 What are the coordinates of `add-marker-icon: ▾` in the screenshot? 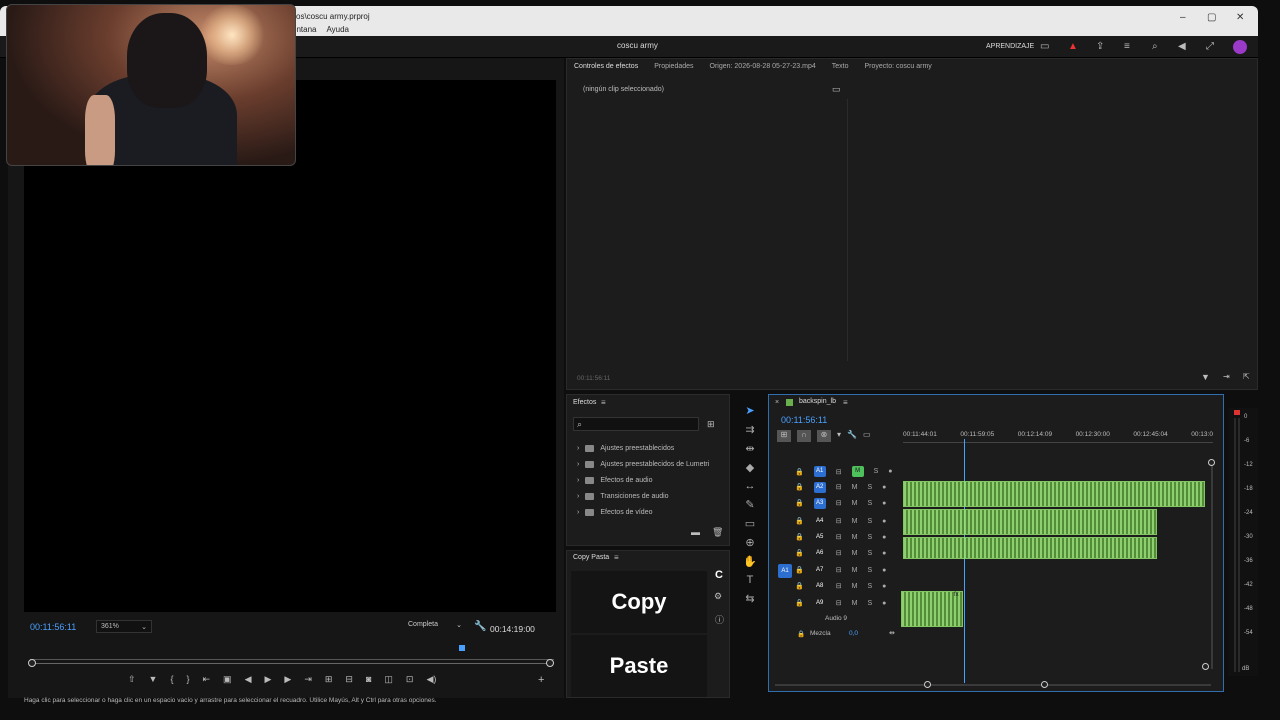 It's located at (839, 436).